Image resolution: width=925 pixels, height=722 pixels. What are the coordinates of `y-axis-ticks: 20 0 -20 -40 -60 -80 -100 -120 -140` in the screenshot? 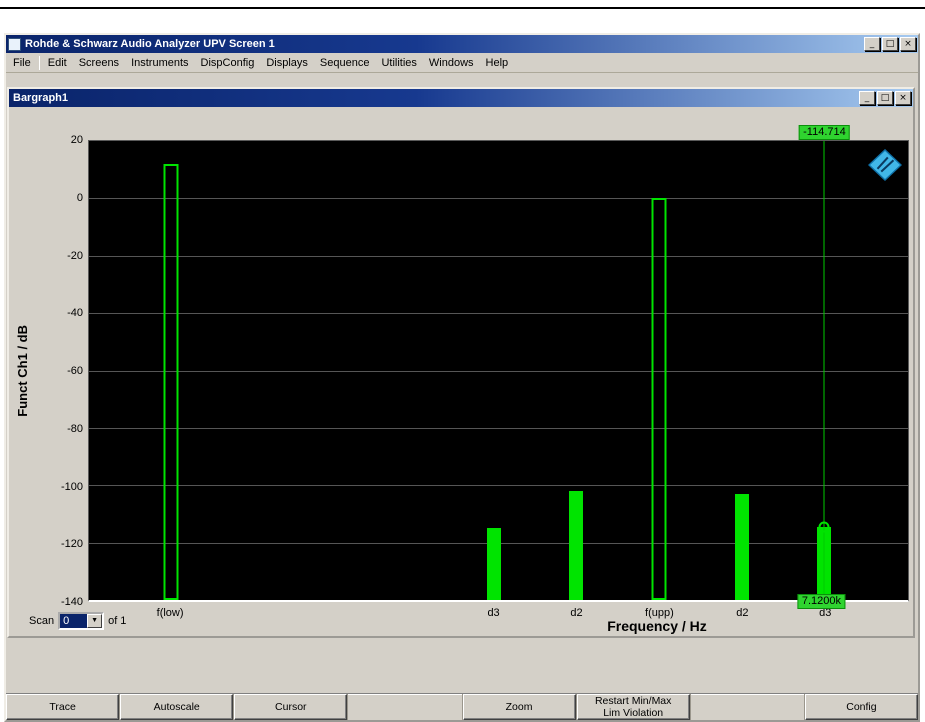 It's located at (61, 371).